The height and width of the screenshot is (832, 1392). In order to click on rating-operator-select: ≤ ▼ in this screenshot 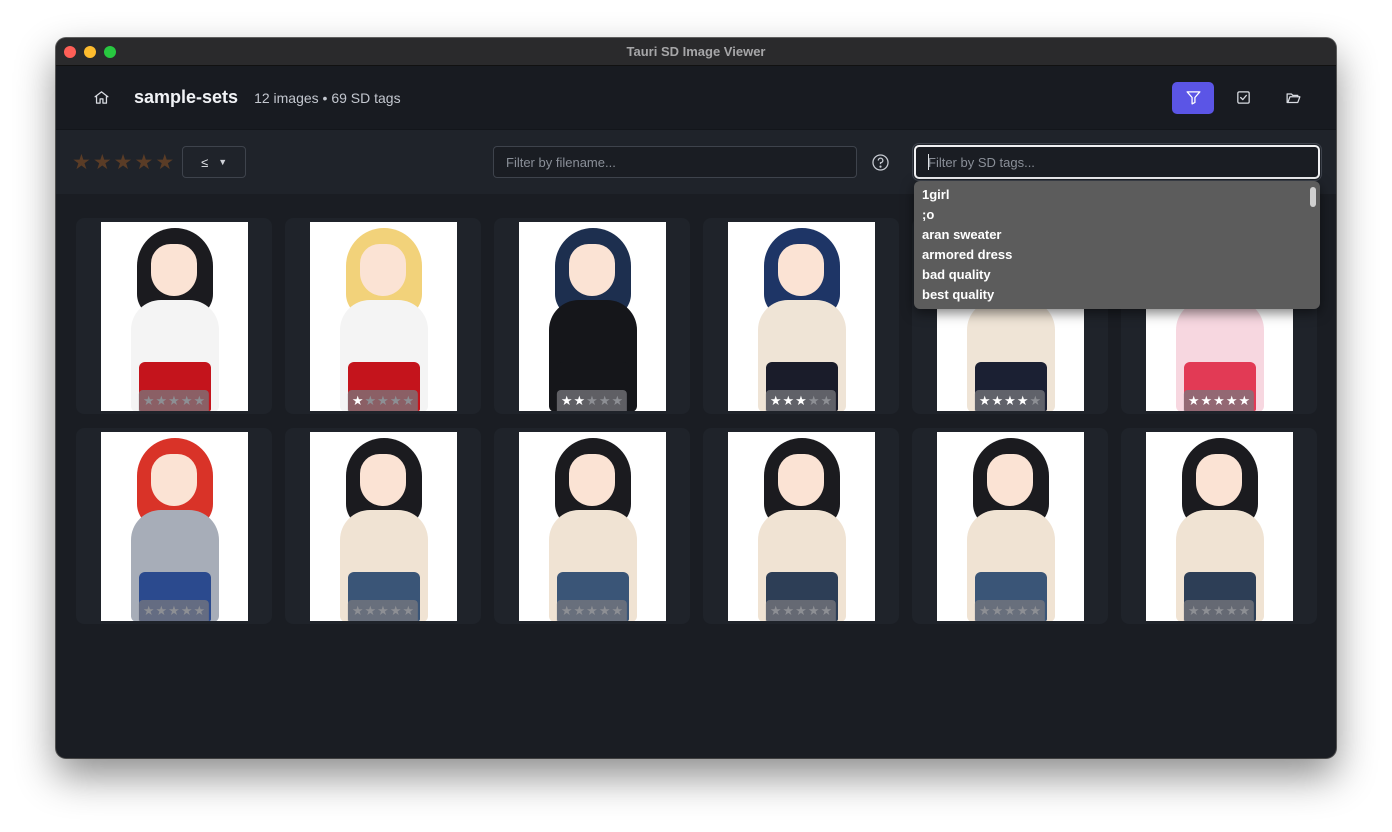, I will do `click(214, 162)`.